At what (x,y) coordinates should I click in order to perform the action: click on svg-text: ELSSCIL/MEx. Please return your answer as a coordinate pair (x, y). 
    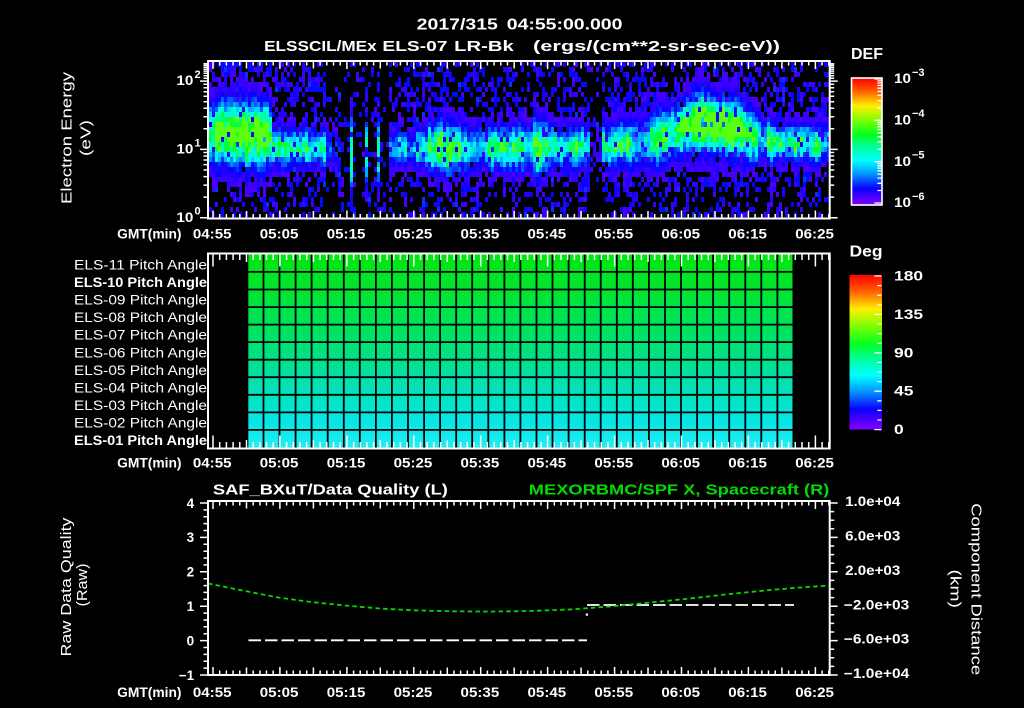
    Looking at the image, I should click on (320, 46).